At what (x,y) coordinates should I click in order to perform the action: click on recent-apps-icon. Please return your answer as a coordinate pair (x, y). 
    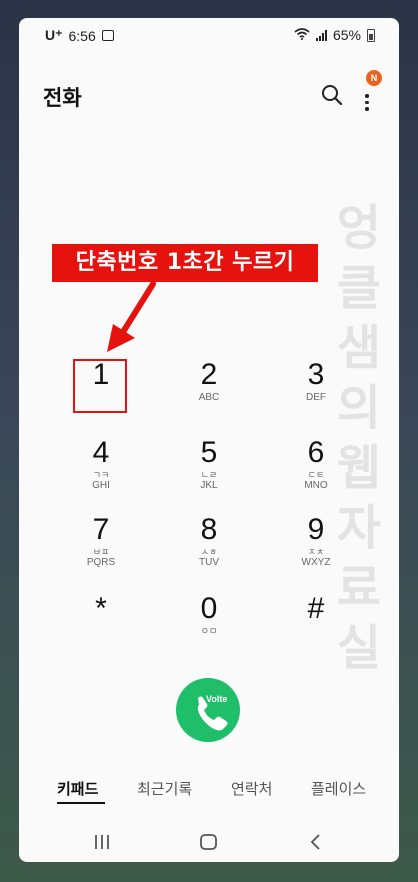
    Looking at the image, I should click on (102, 842).